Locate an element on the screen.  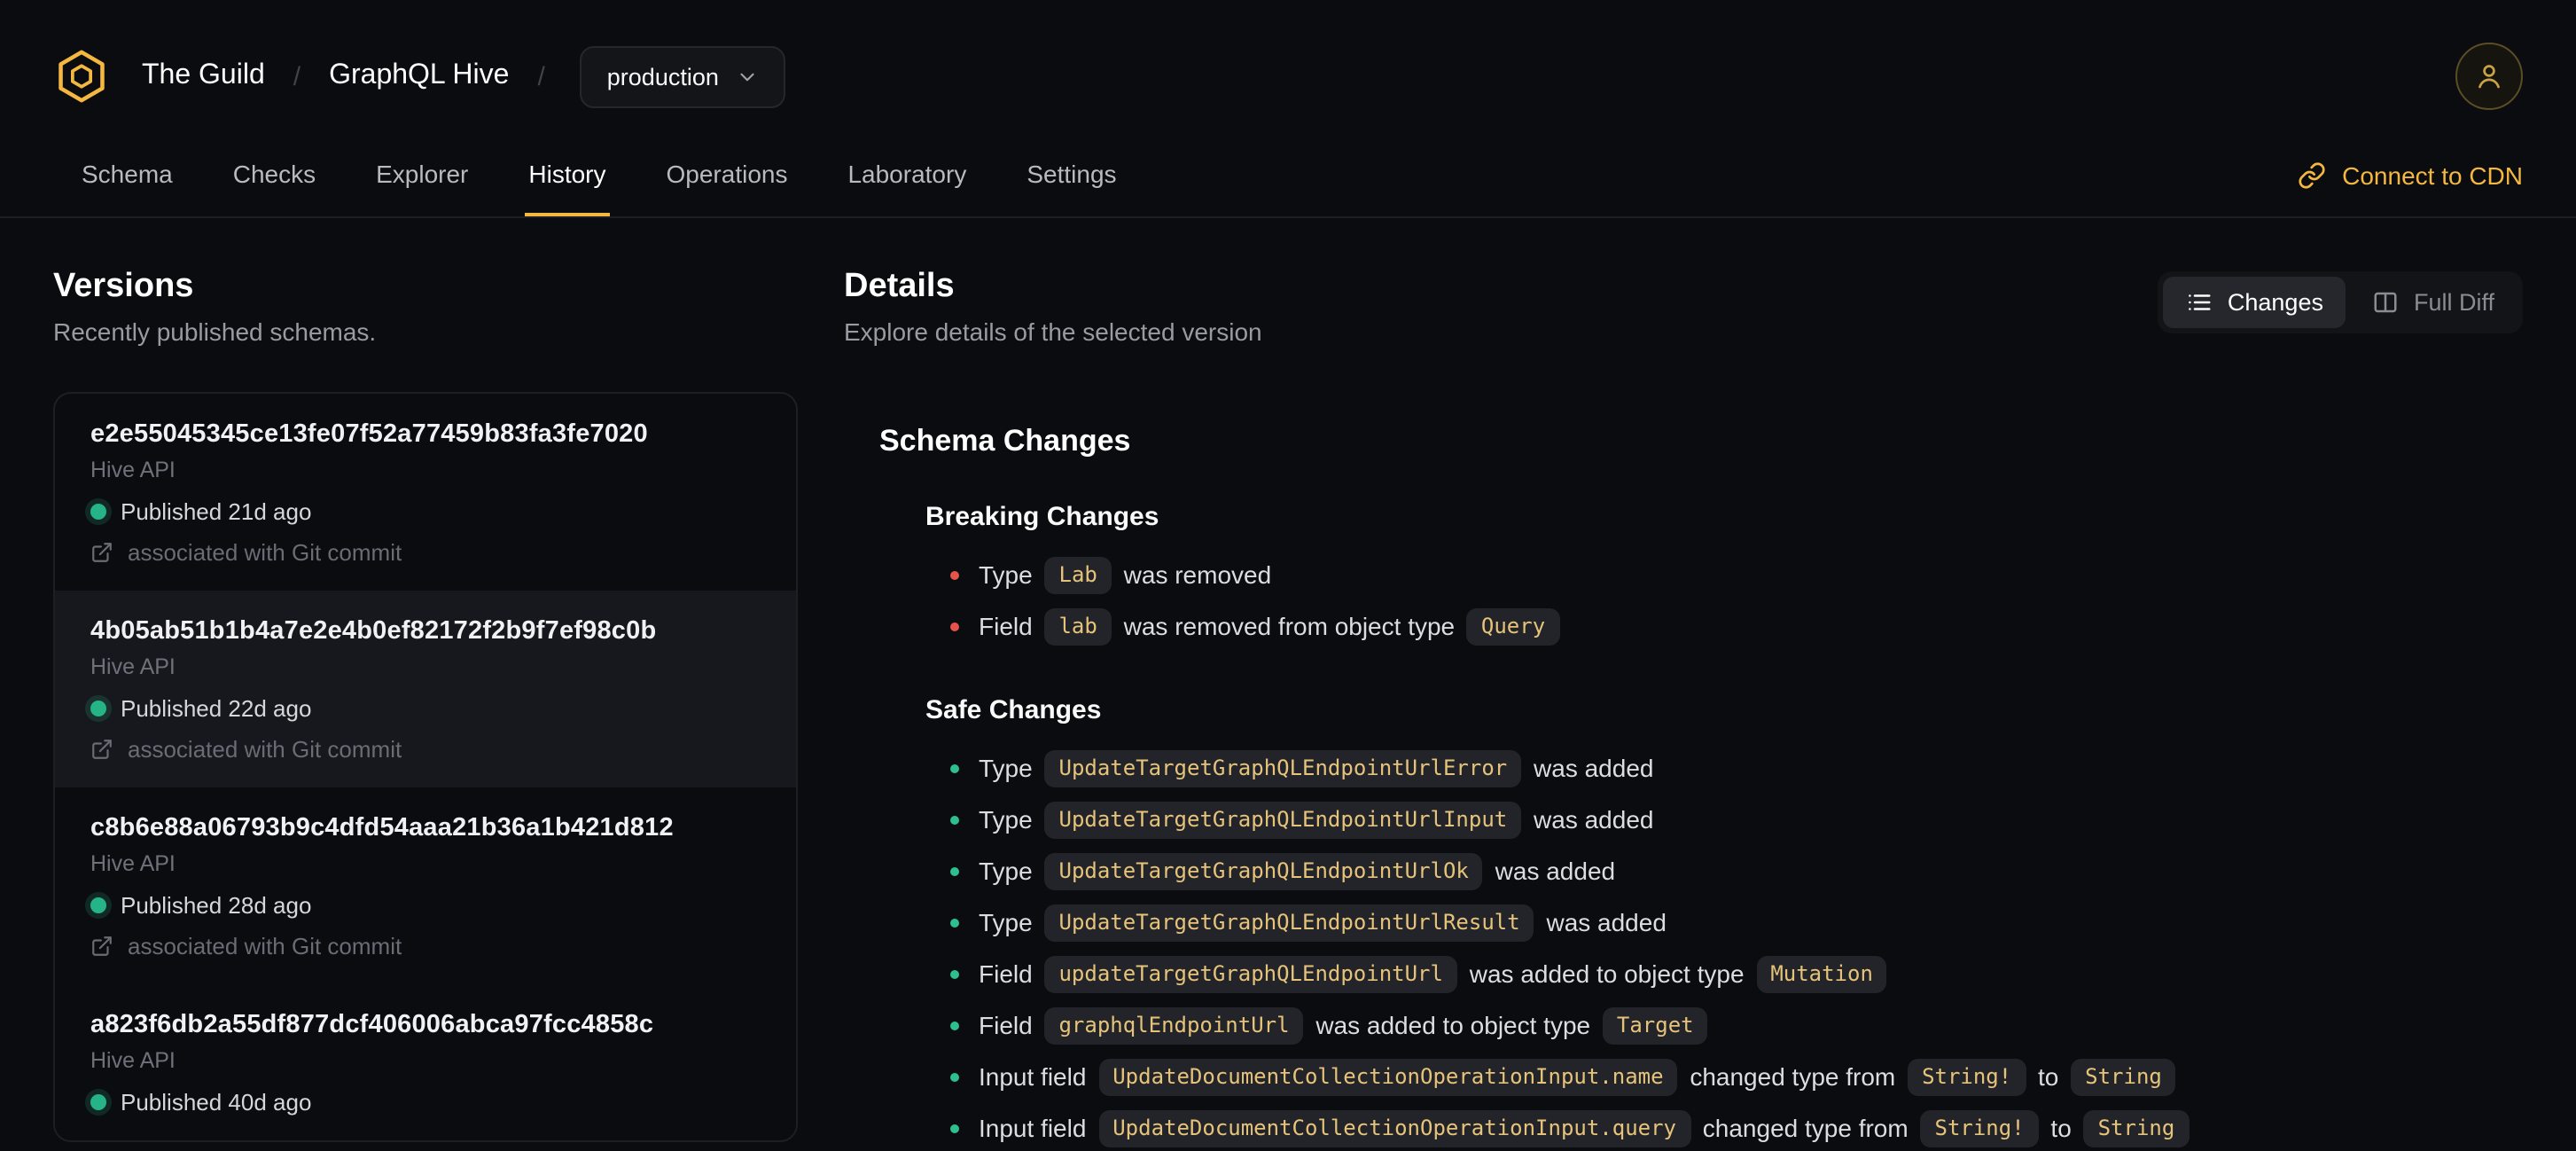
published-text: Published 21d ago is located at coordinates (216, 511).